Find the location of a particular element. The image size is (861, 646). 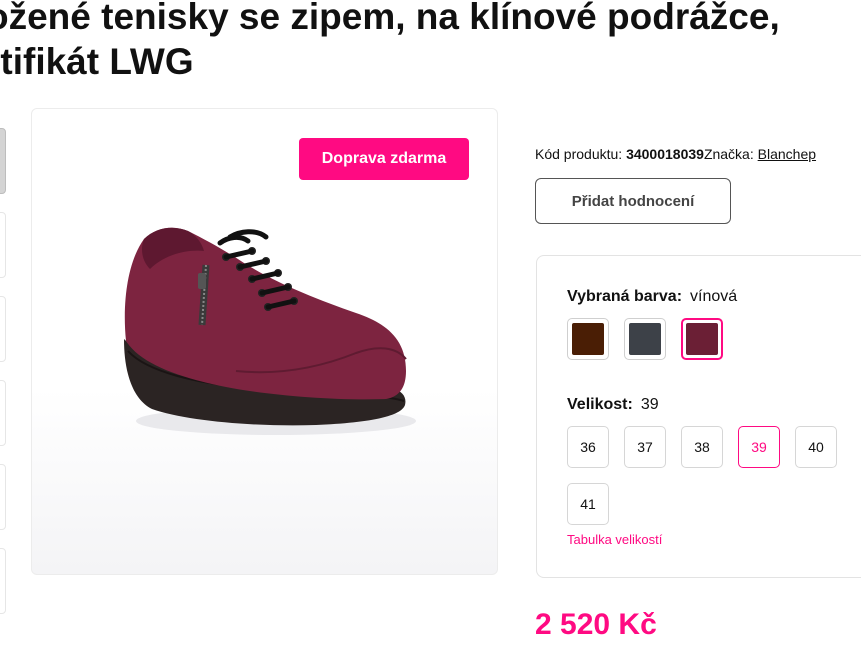

size-selected-value: 39 is located at coordinates (649, 404).